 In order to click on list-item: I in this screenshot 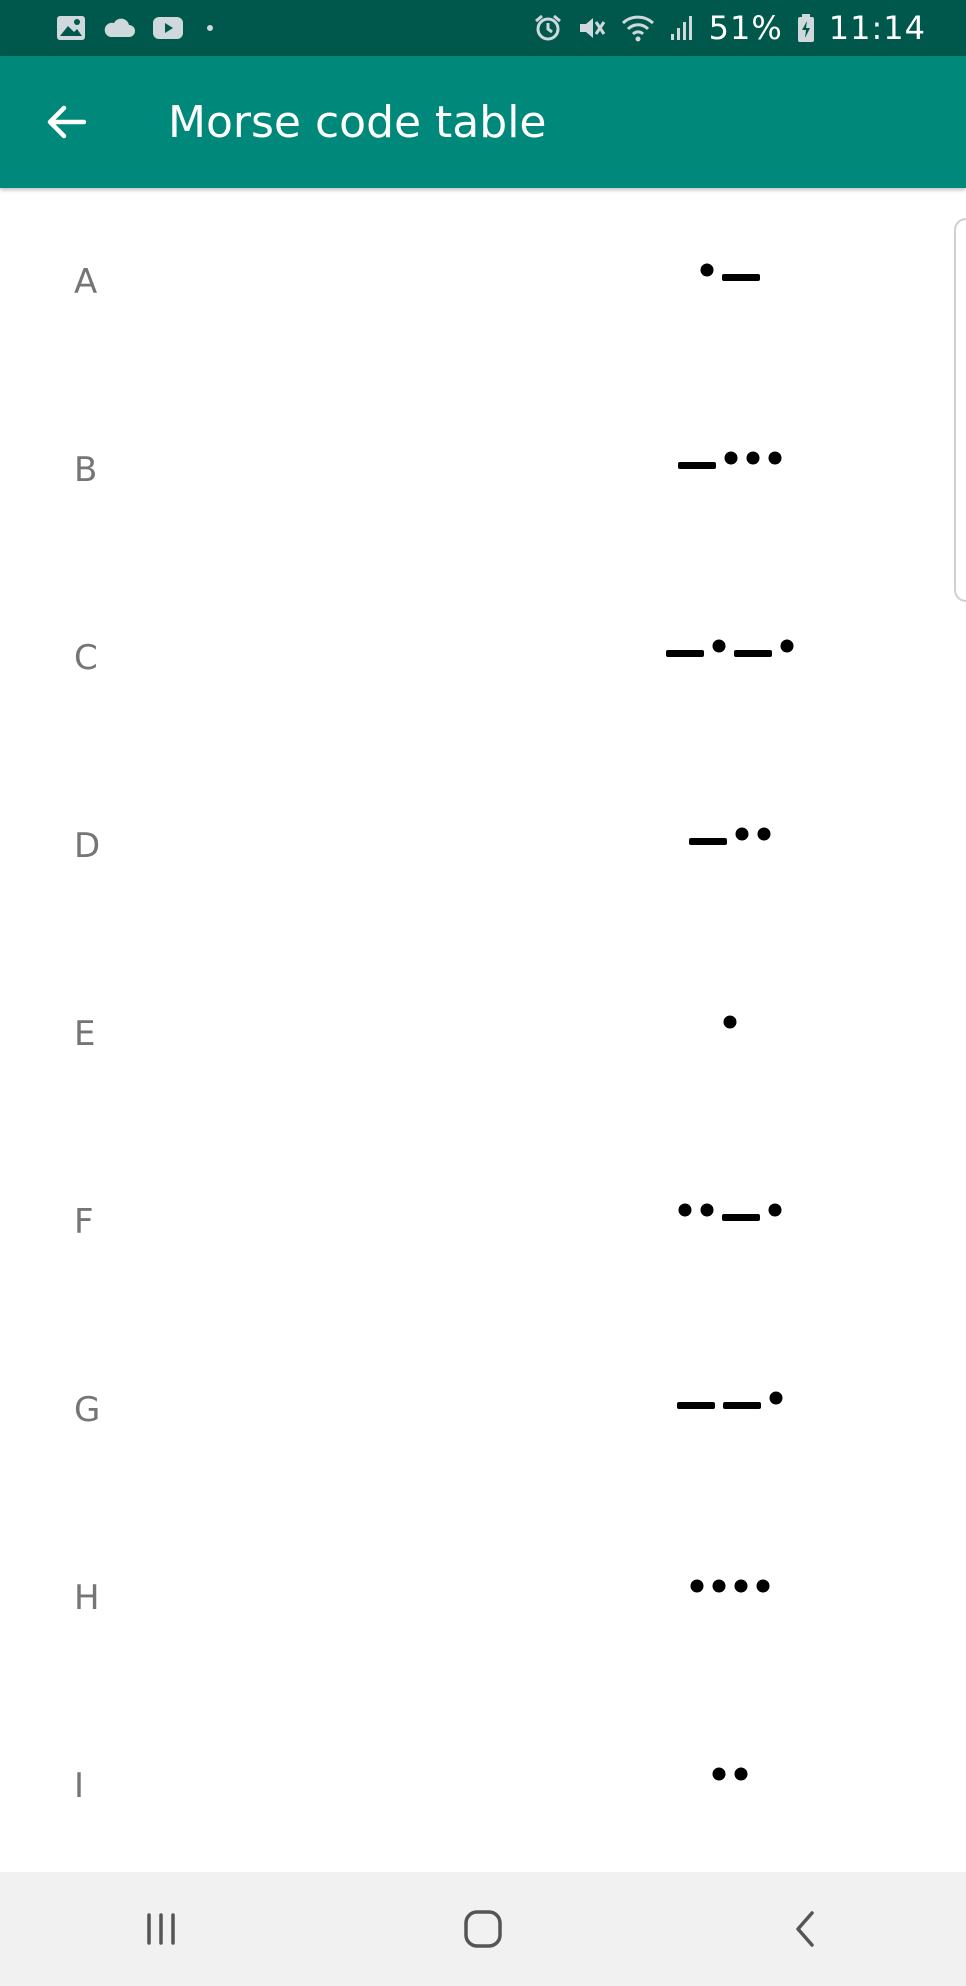, I will do `click(483, 1782)`.